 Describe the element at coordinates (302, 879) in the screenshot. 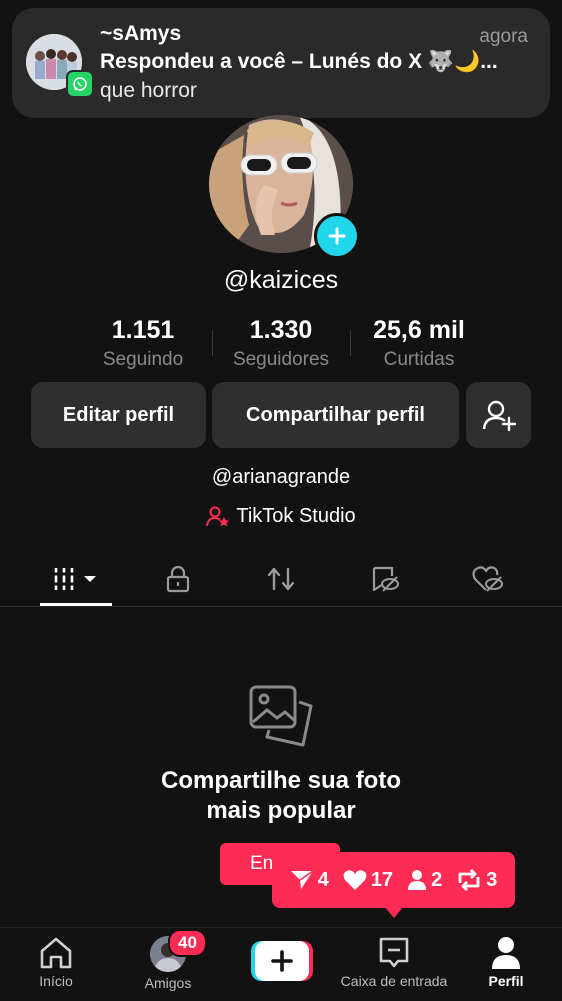

I see `send-icon` at that location.